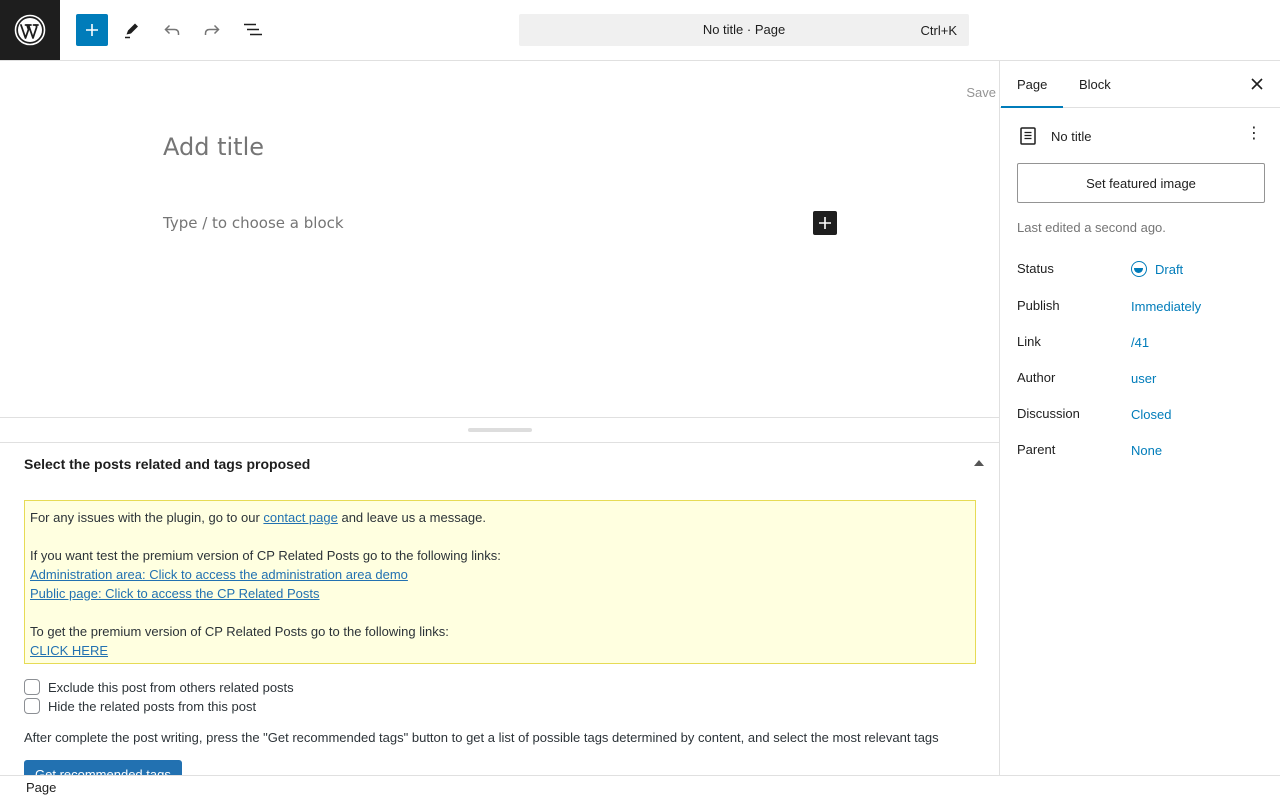  I want to click on block-breadcrumb: Page, so click(41, 787).